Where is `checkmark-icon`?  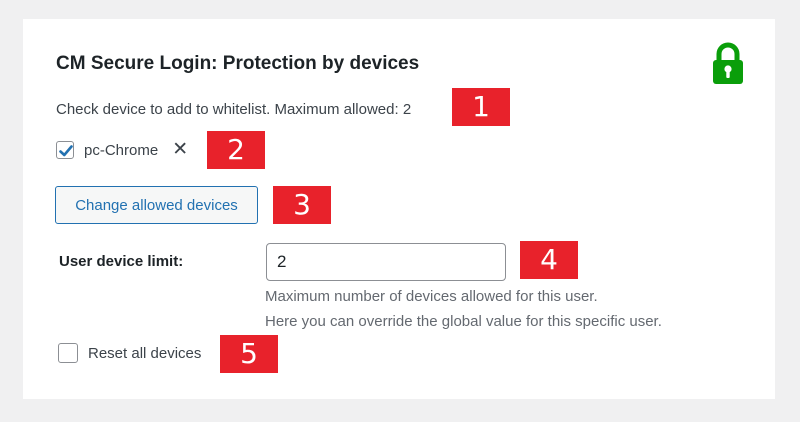
checkmark-icon is located at coordinates (66, 151).